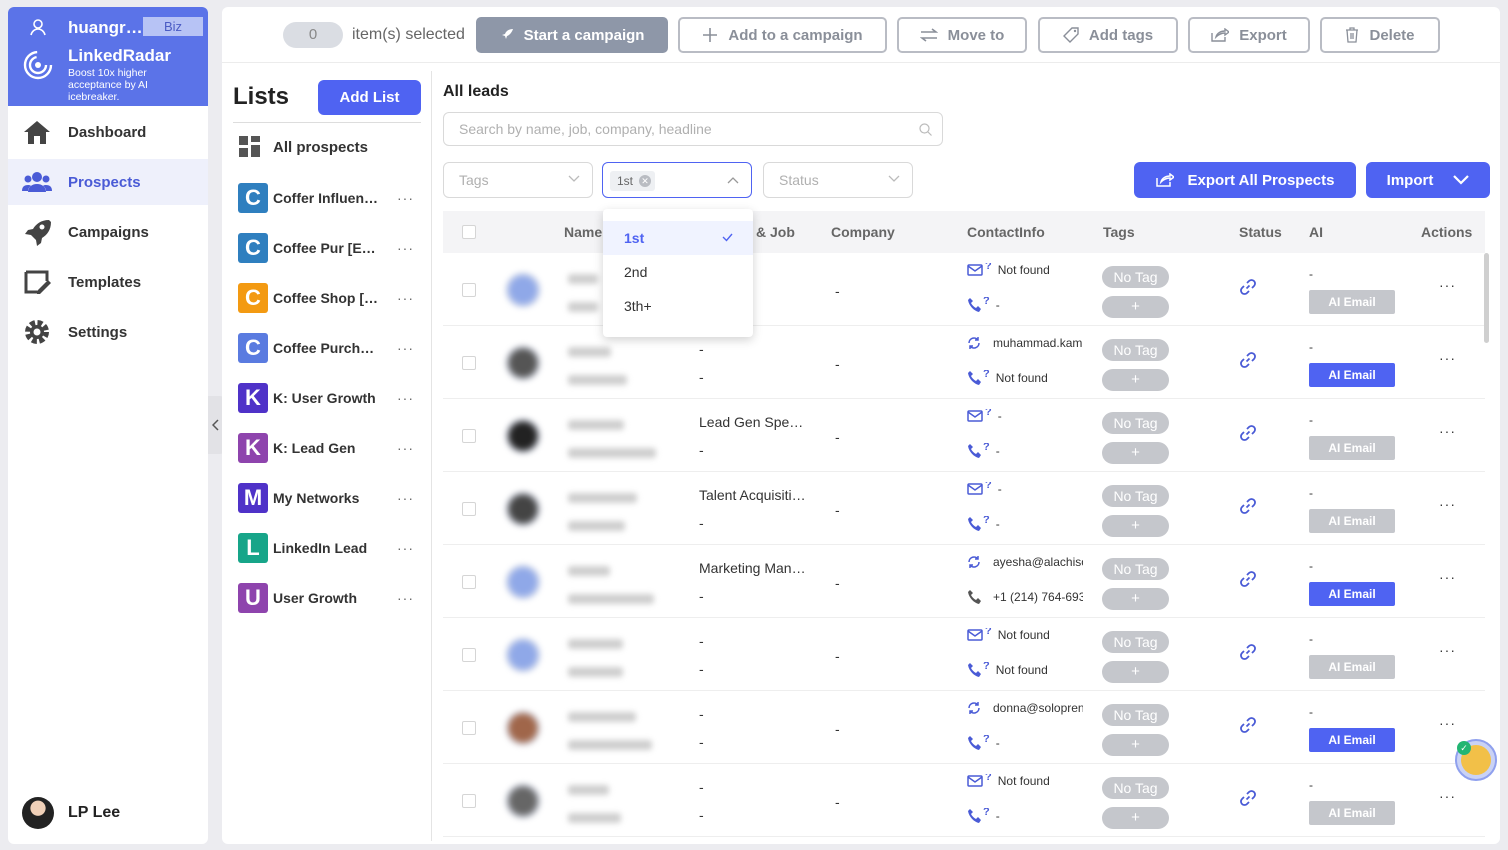 The image size is (1508, 850). Describe the element at coordinates (1428, 180) in the screenshot. I see `import-button: Import` at that location.